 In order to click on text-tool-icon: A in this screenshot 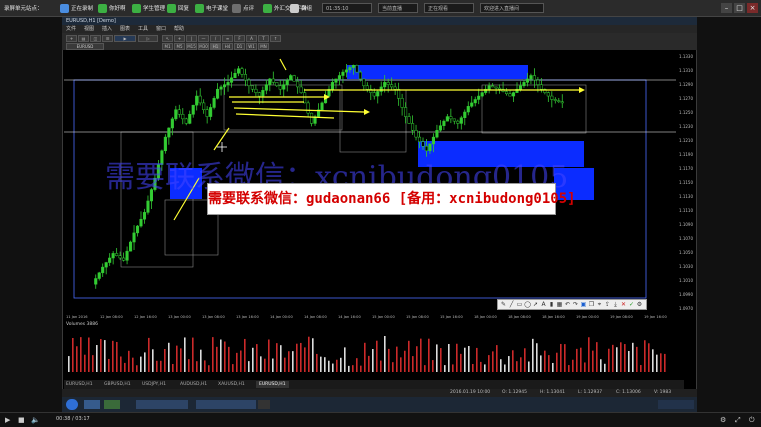, I will do `click(543, 304)`.